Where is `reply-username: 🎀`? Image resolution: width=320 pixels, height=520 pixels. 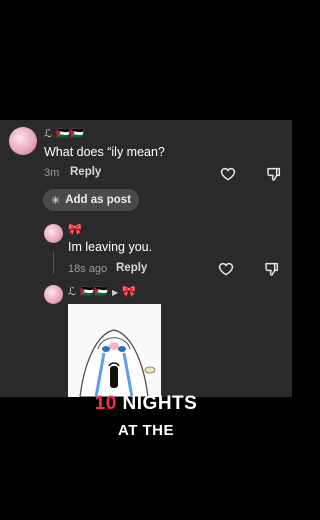 reply-username: 🎀 is located at coordinates (75, 229).